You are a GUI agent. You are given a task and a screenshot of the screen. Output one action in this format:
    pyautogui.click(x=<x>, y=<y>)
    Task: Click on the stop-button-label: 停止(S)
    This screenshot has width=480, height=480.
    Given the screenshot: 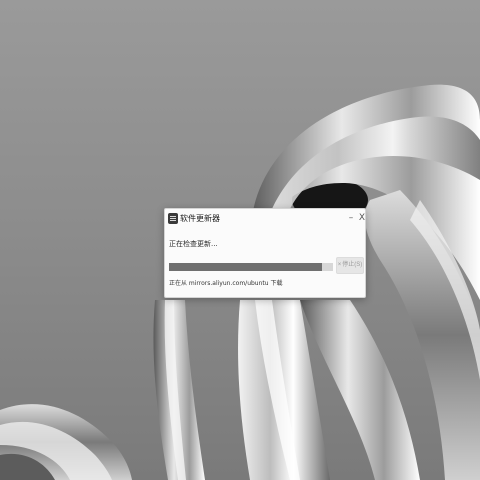 What is the action you would take?
    pyautogui.click(x=352, y=265)
    